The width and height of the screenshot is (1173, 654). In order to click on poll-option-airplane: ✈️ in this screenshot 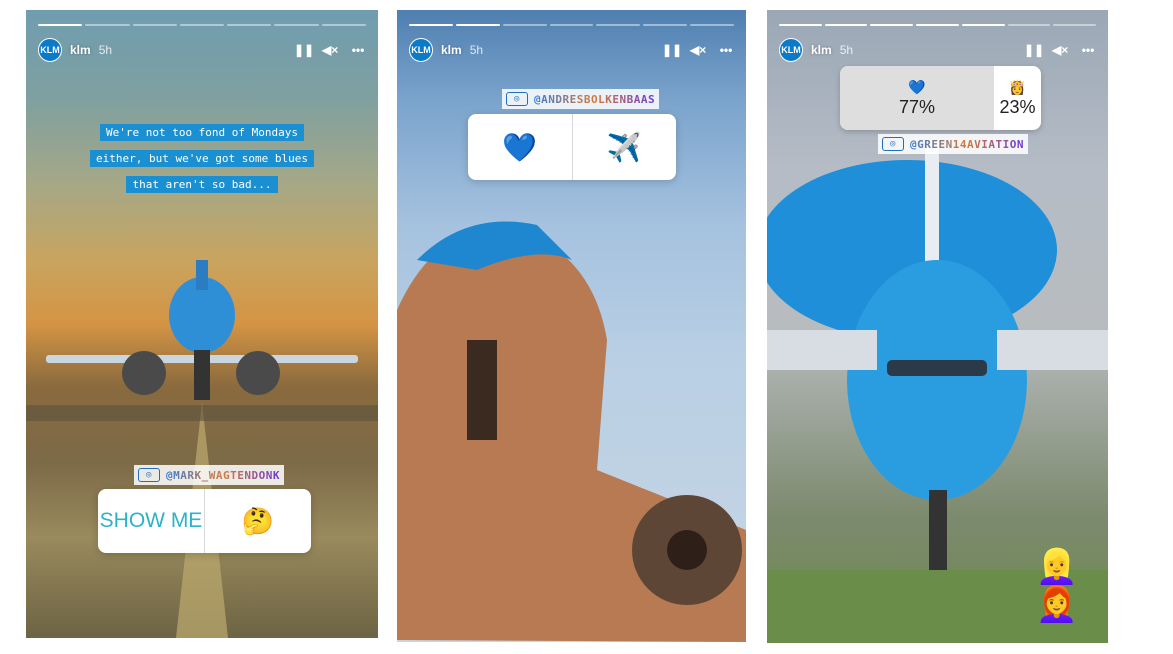, I will do `click(624, 147)`.